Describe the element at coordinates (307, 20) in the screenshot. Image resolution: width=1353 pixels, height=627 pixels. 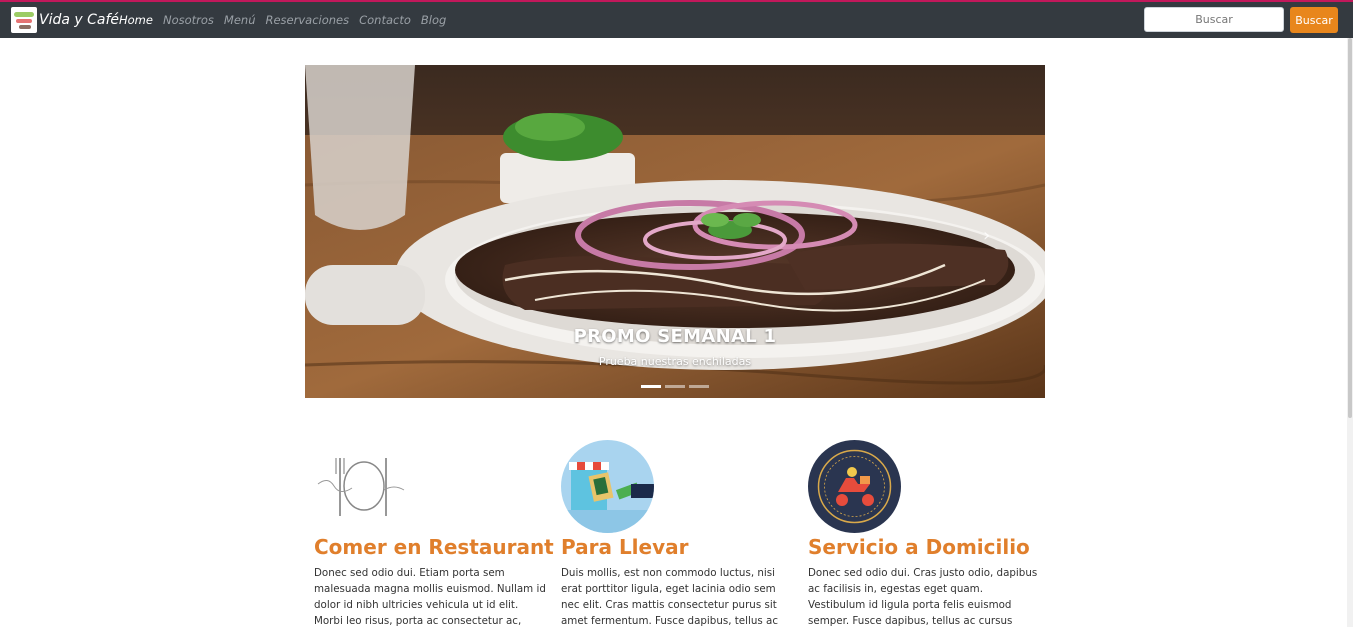
I see `nav-item-reservaciones: Reservaciones` at that location.